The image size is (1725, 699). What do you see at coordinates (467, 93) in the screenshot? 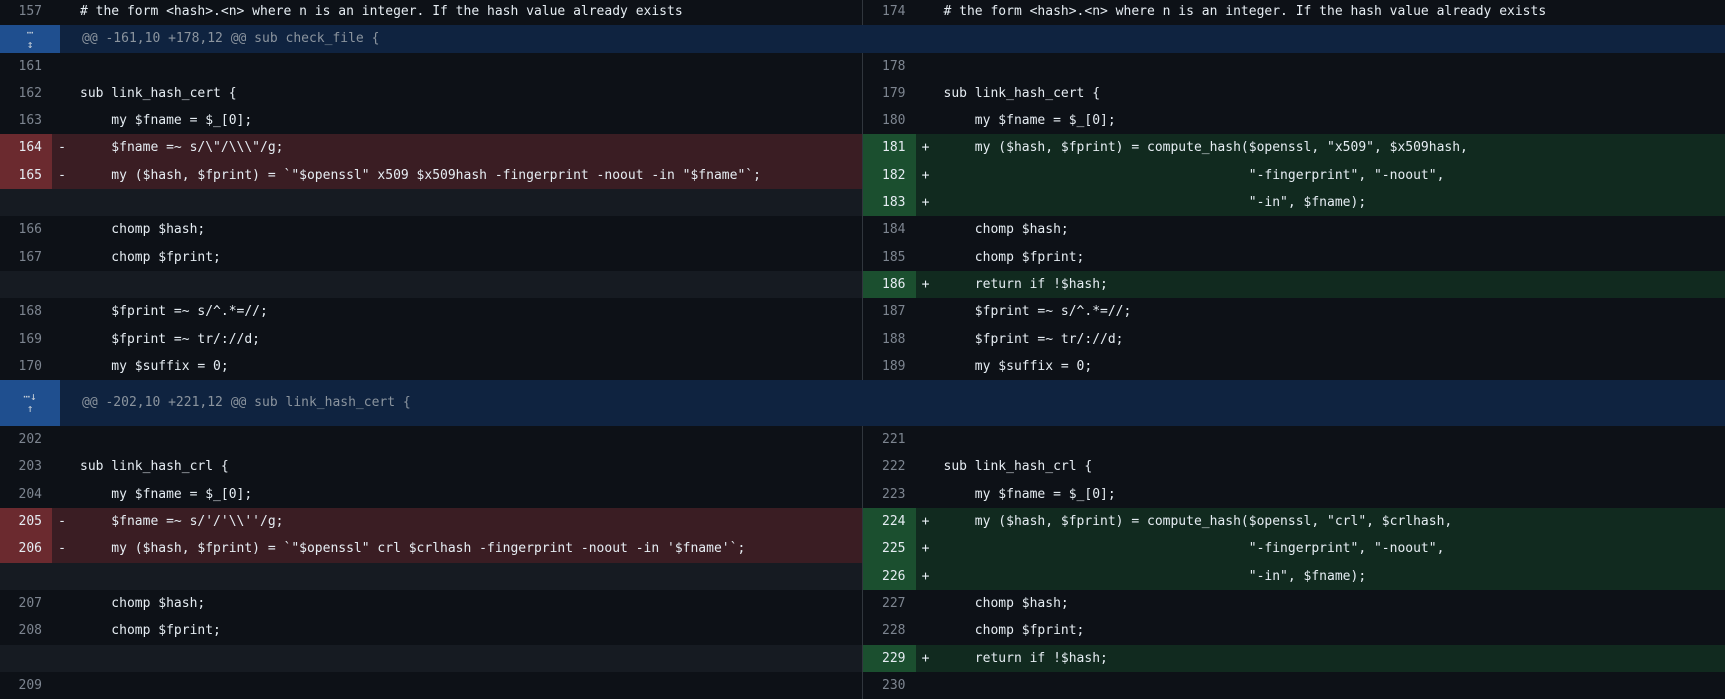
I see `old-code-line: sub link_hash_cert {` at bounding box center [467, 93].